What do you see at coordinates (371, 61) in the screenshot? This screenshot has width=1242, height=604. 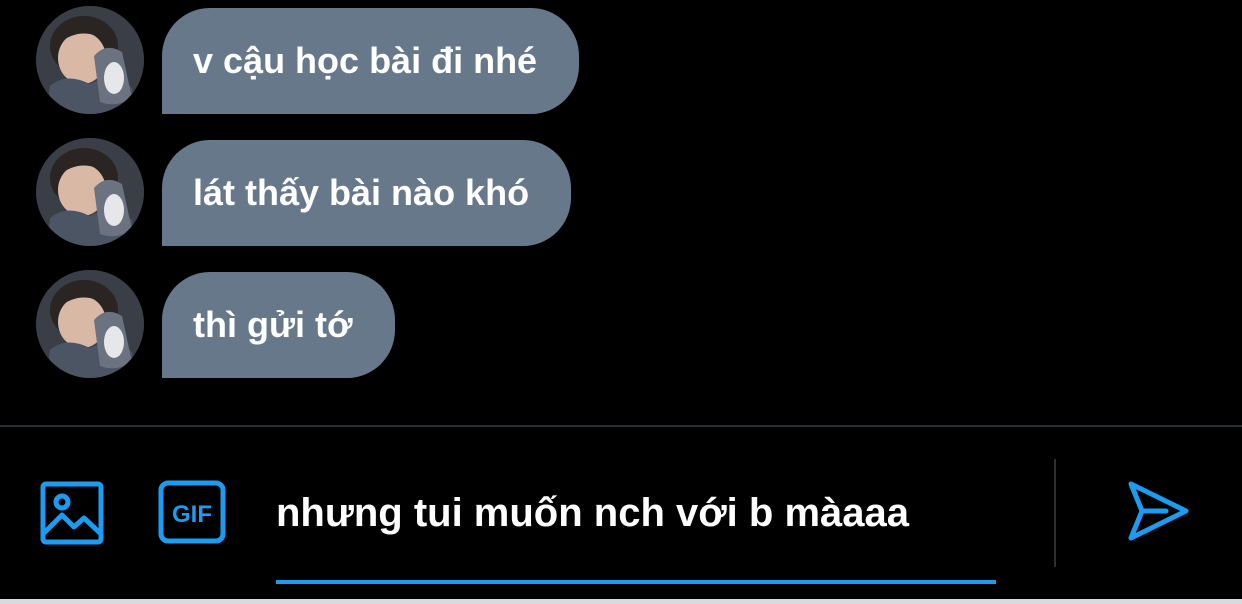 I see `message-bubble: v cậu học bài đi nhé` at bounding box center [371, 61].